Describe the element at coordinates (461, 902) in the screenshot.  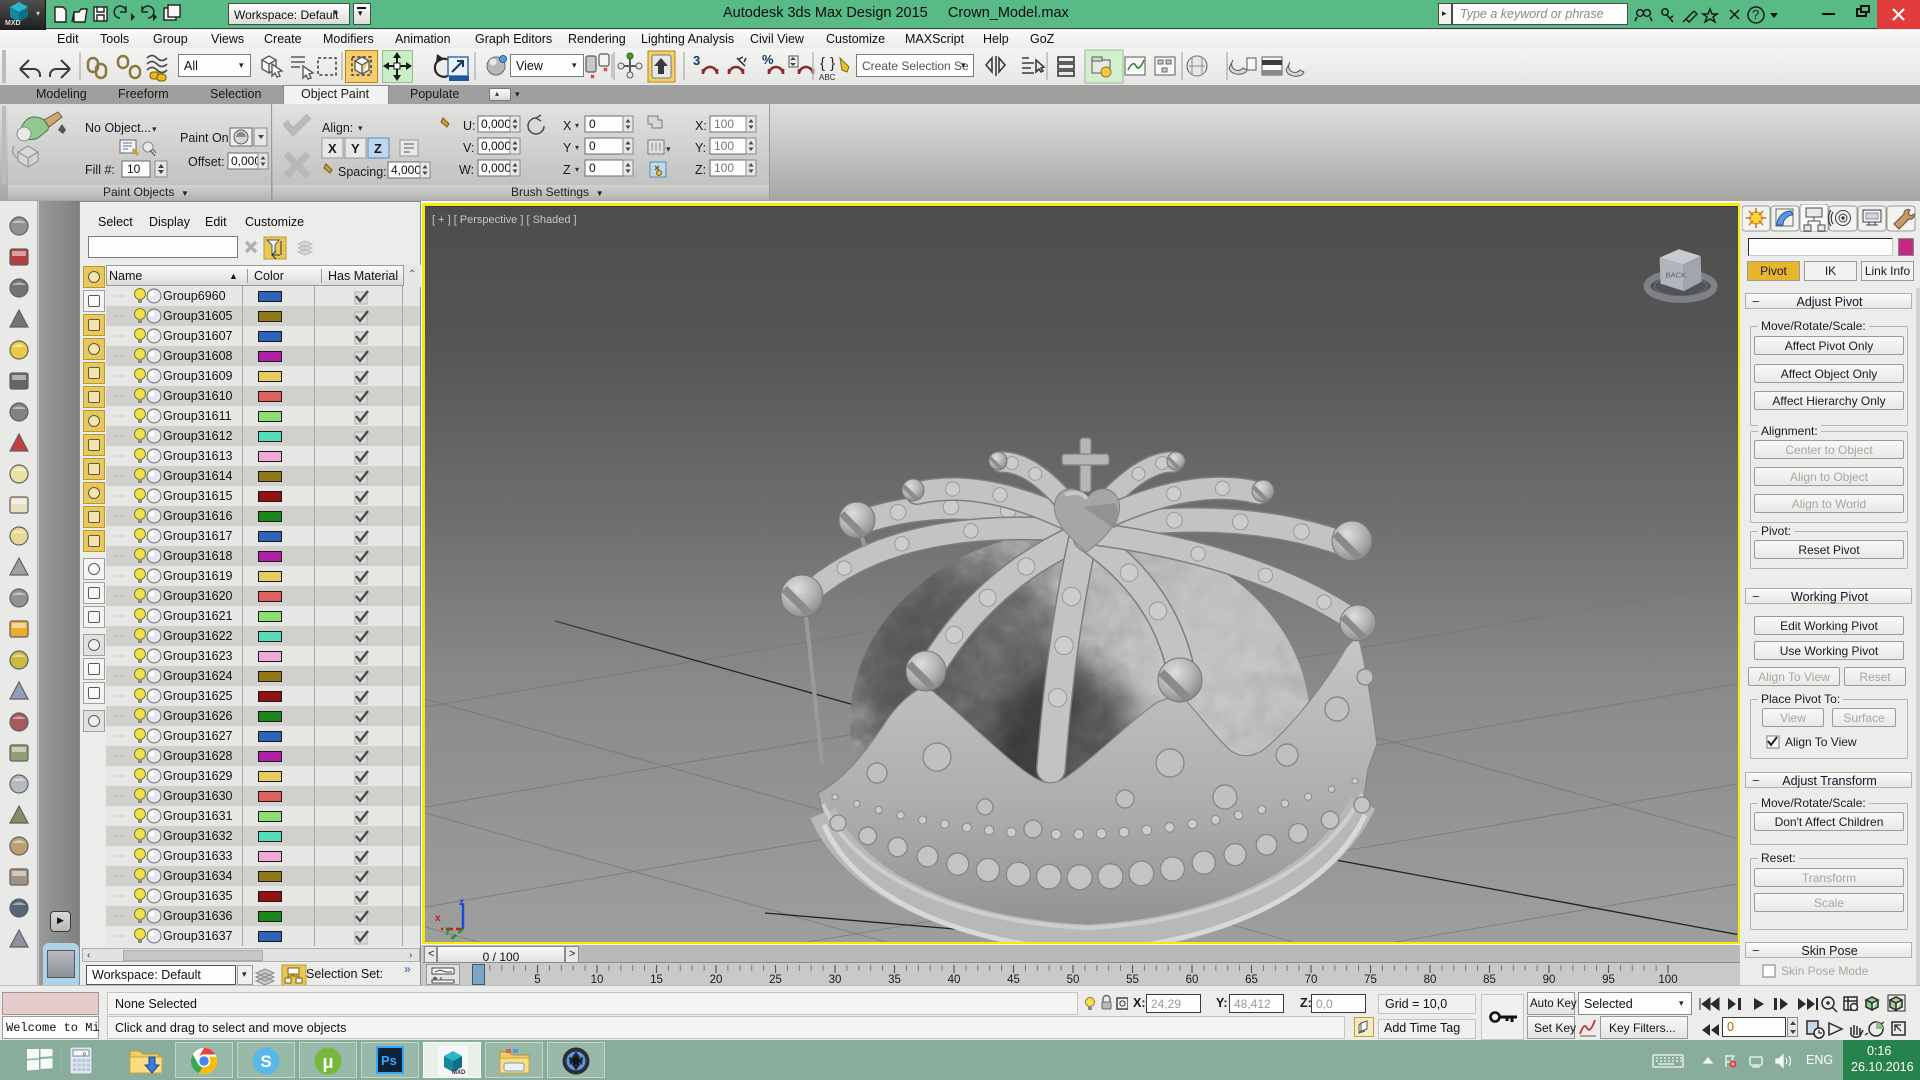
I see `svg-text: z` at that location.